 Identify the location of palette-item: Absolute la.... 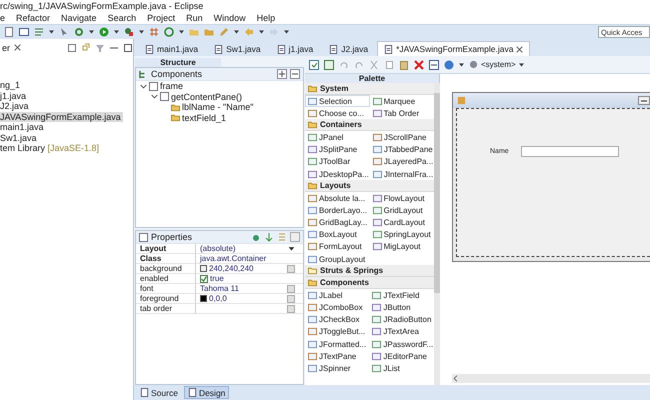
(337, 198).